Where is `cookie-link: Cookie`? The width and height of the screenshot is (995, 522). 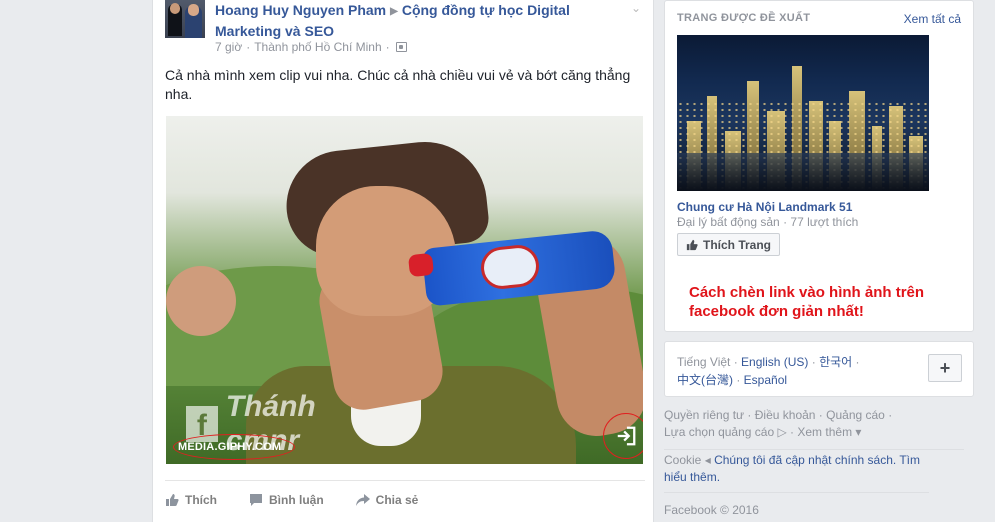 cookie-link: Cookie is located at coordinates (682, 460).